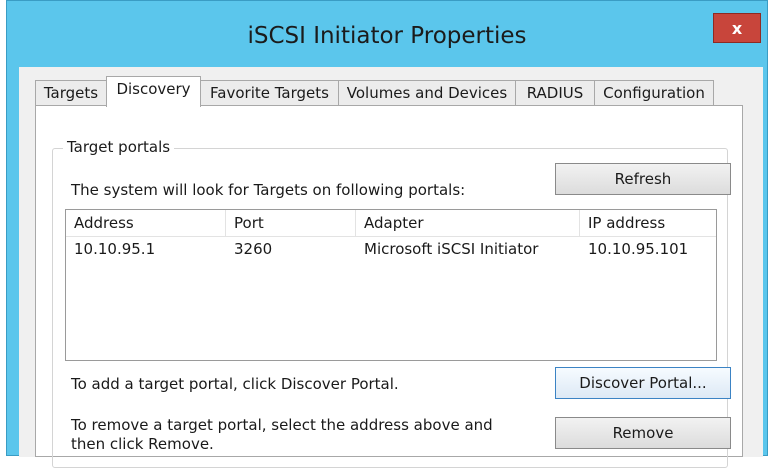 Image resolution: width=768 pixels, height=468 pixels. What do you see at coordinates (269, 92) in the screenshot?
I see `tab-favorite-targets: Favorite Targets` at bounding box center [269, 92].